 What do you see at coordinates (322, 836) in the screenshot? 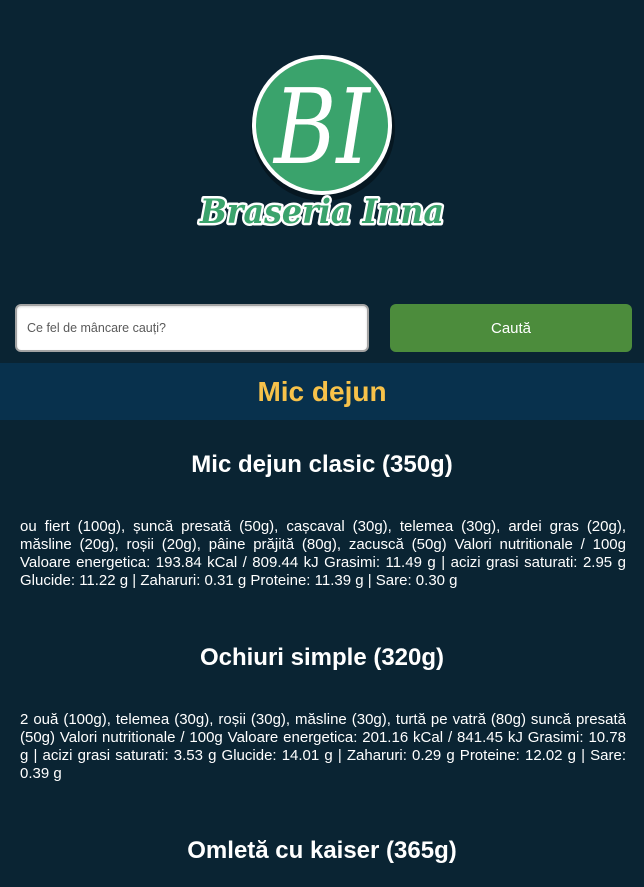
I see `menu-item: Omletă cu kaiser (365g)` at bounding box center [322, 836].